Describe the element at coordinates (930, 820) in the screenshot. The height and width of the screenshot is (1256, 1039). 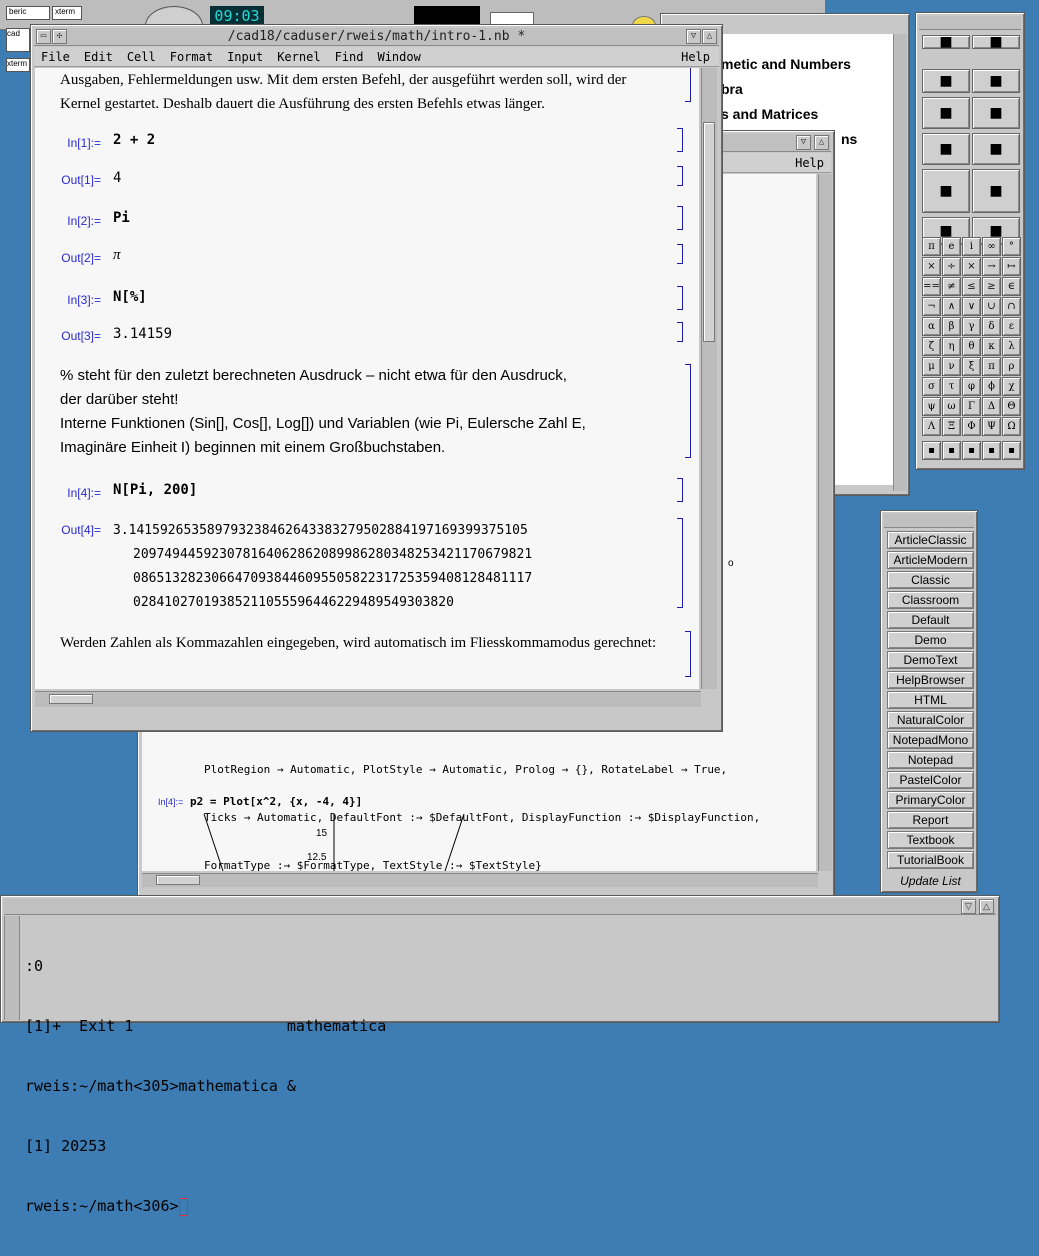
I see `style-sheet-button: Report` at that location.